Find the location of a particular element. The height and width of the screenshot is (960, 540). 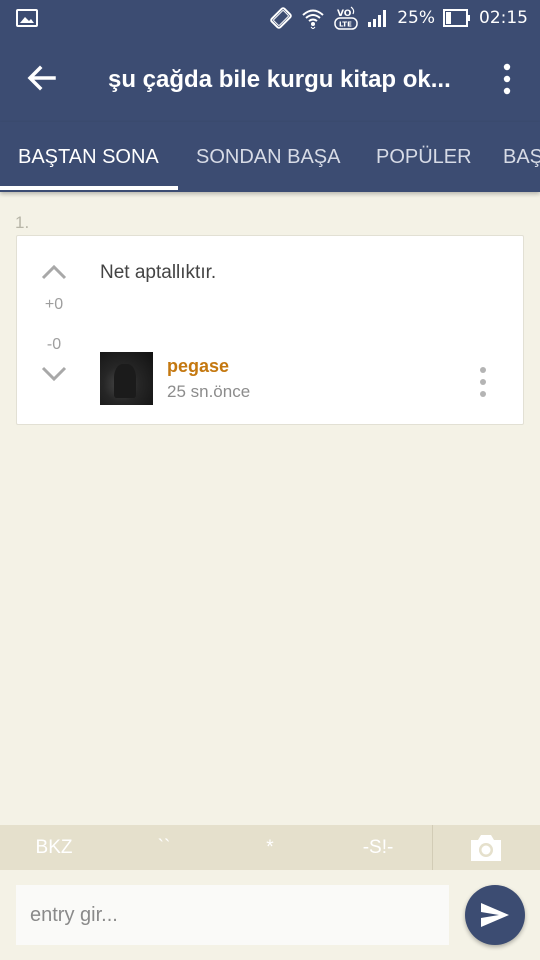

toolbar-divider is located at coordinates (432, 847).